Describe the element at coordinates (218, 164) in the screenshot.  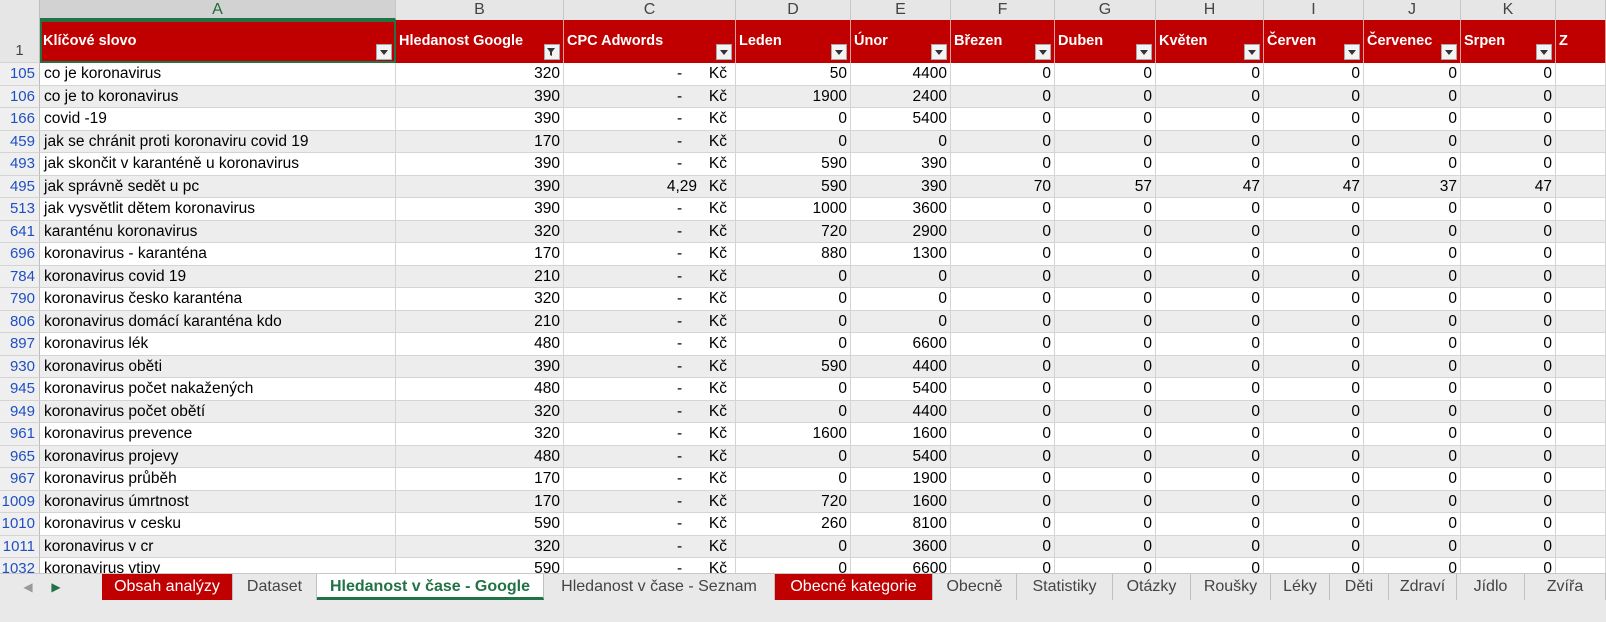
I see `keyword-cell: jak skončit v karanténě u koronavirus` at that location.